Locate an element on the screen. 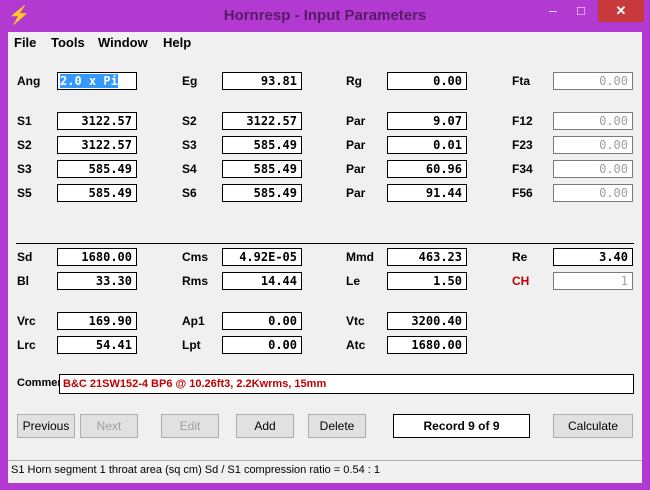 Image resolution: width=650 pixels, height=490 pixels. input-f56: 0.00 is located at coordinates (593, 193).